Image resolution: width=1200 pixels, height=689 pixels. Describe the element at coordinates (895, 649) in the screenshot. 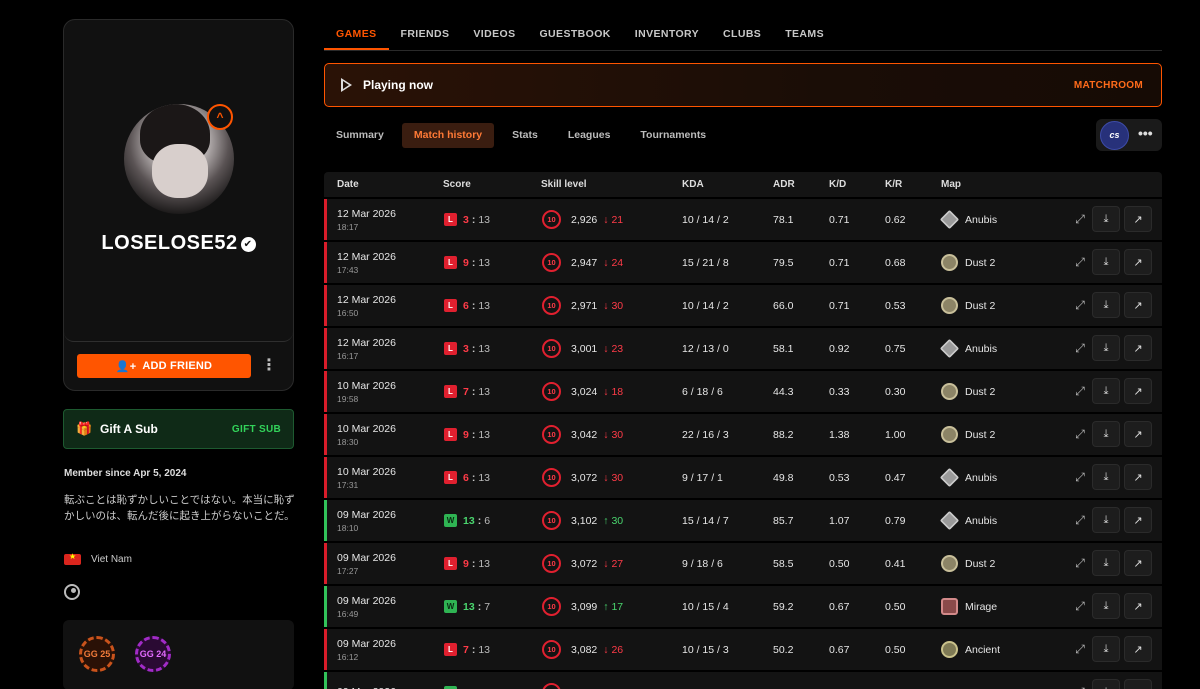

I see `kr-value: 0.50` at that location.